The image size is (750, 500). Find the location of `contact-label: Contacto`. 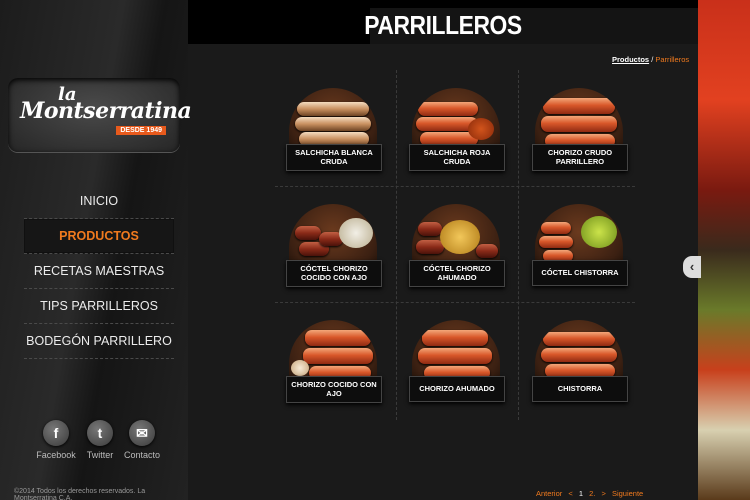

contact-label: Contacto is located at coordinates (142, 455).